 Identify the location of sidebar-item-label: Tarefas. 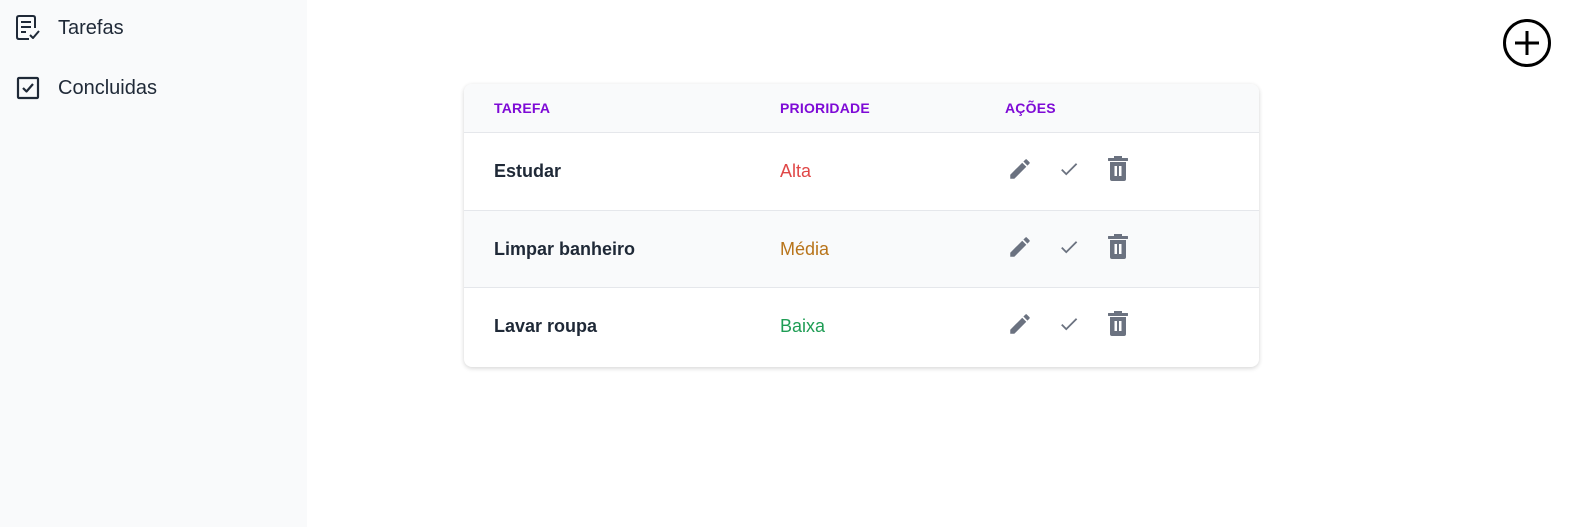
(91, 27).